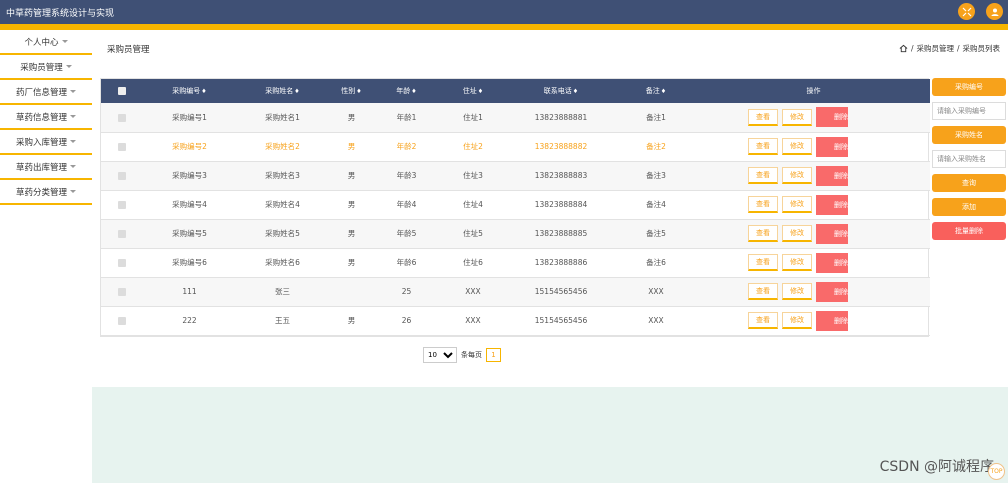 This screenshot has height=483, width=1008. I want to click on back-to-top-button: TOP, so click(996, 471).